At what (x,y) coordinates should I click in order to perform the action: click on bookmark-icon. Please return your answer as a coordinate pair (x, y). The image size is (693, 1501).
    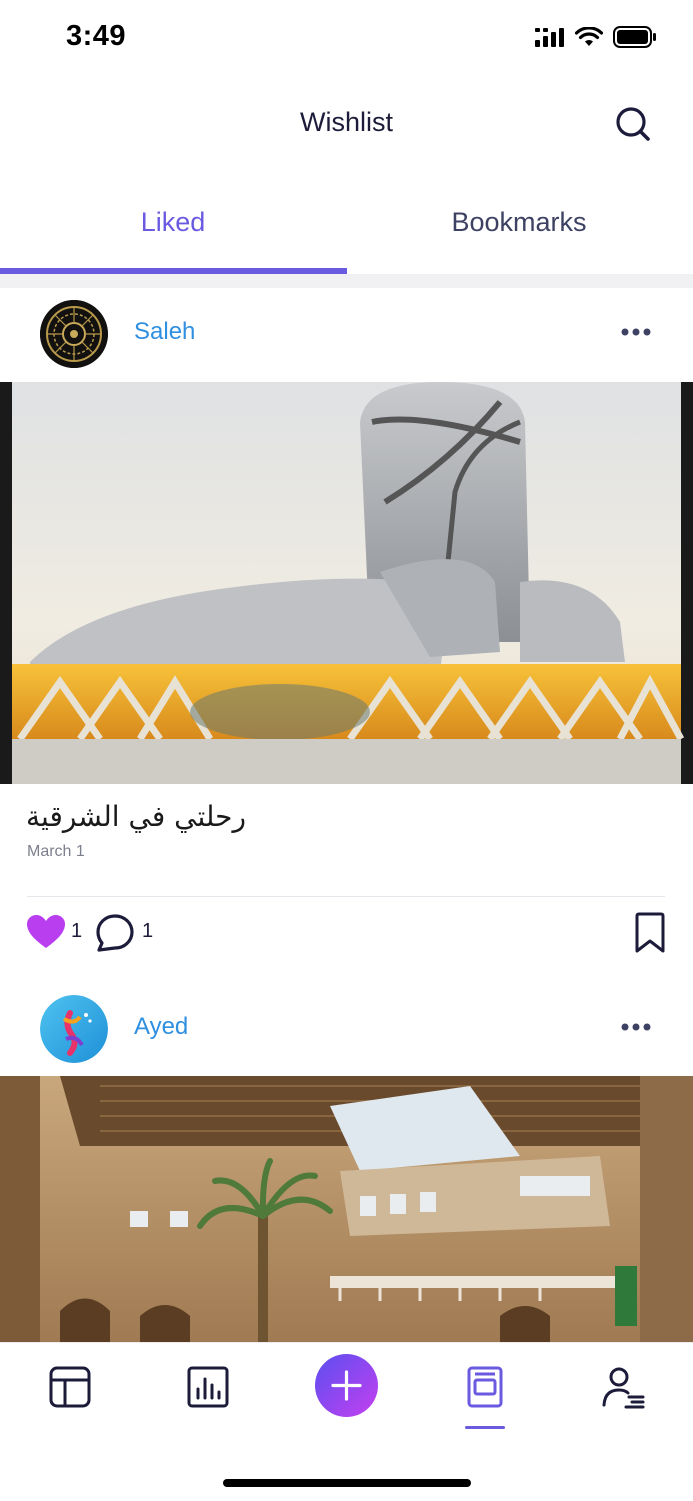
    Looking at the image, I should click on (650, 932).